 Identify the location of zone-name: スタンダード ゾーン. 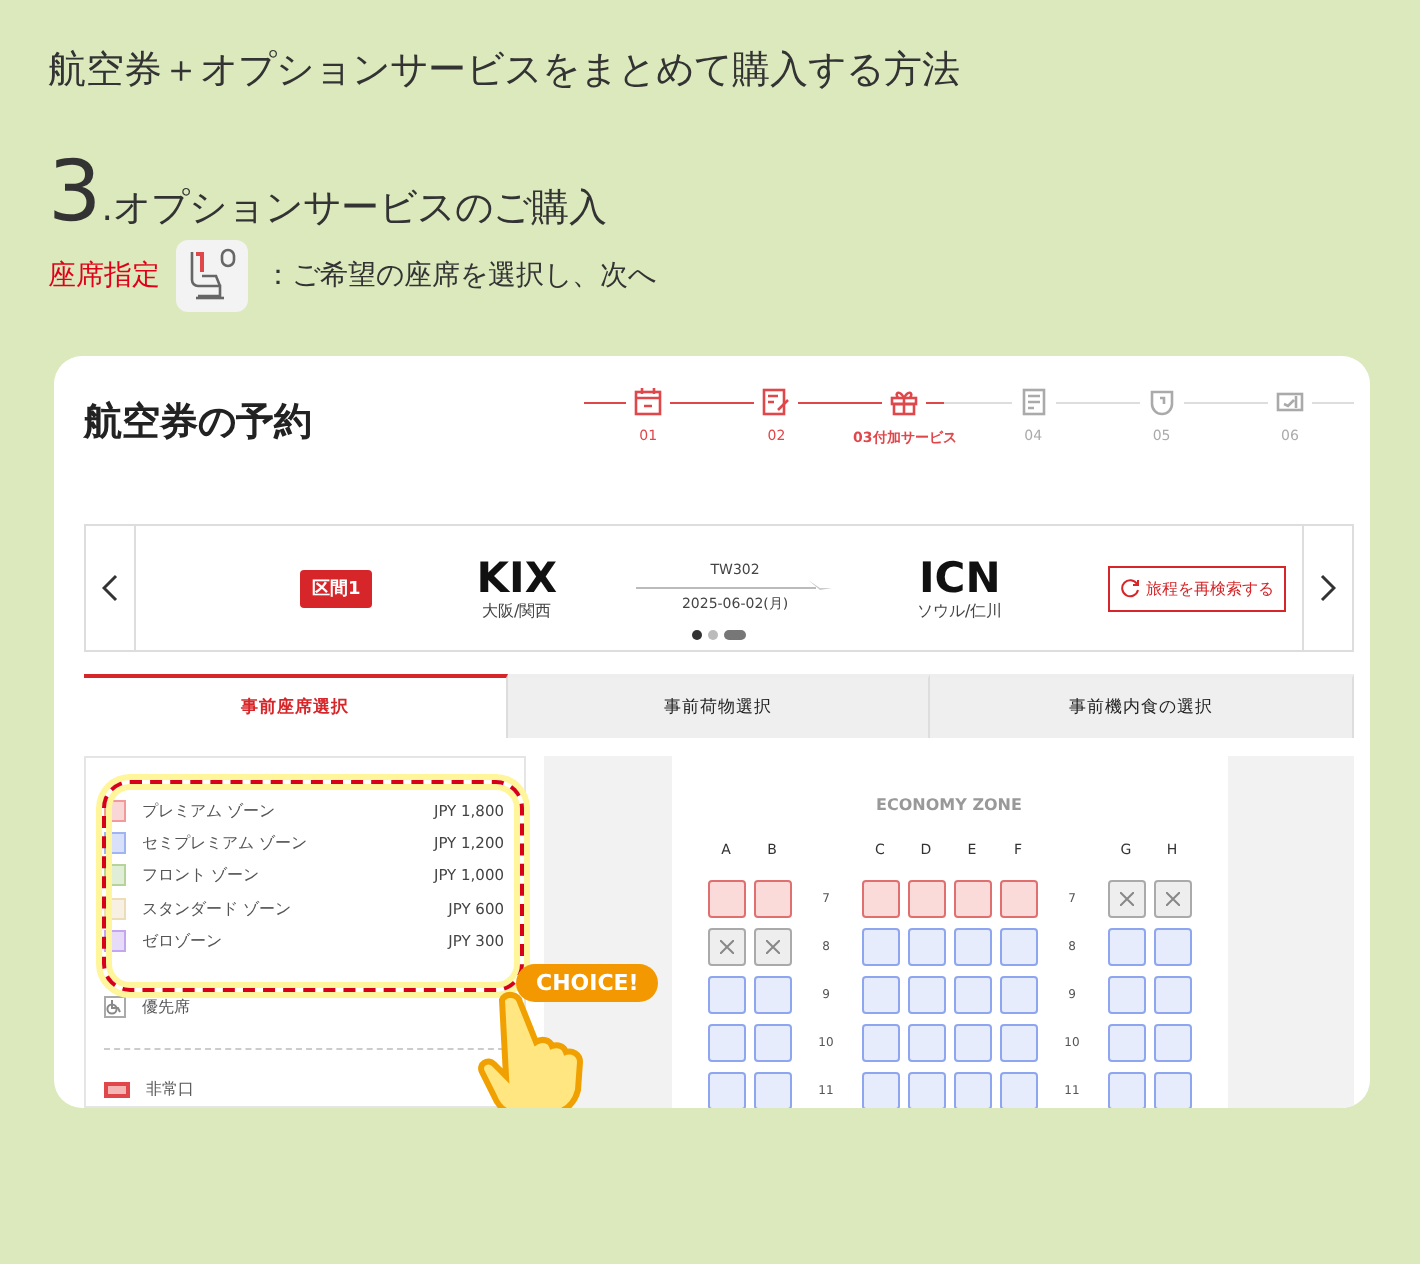
(218, 908).